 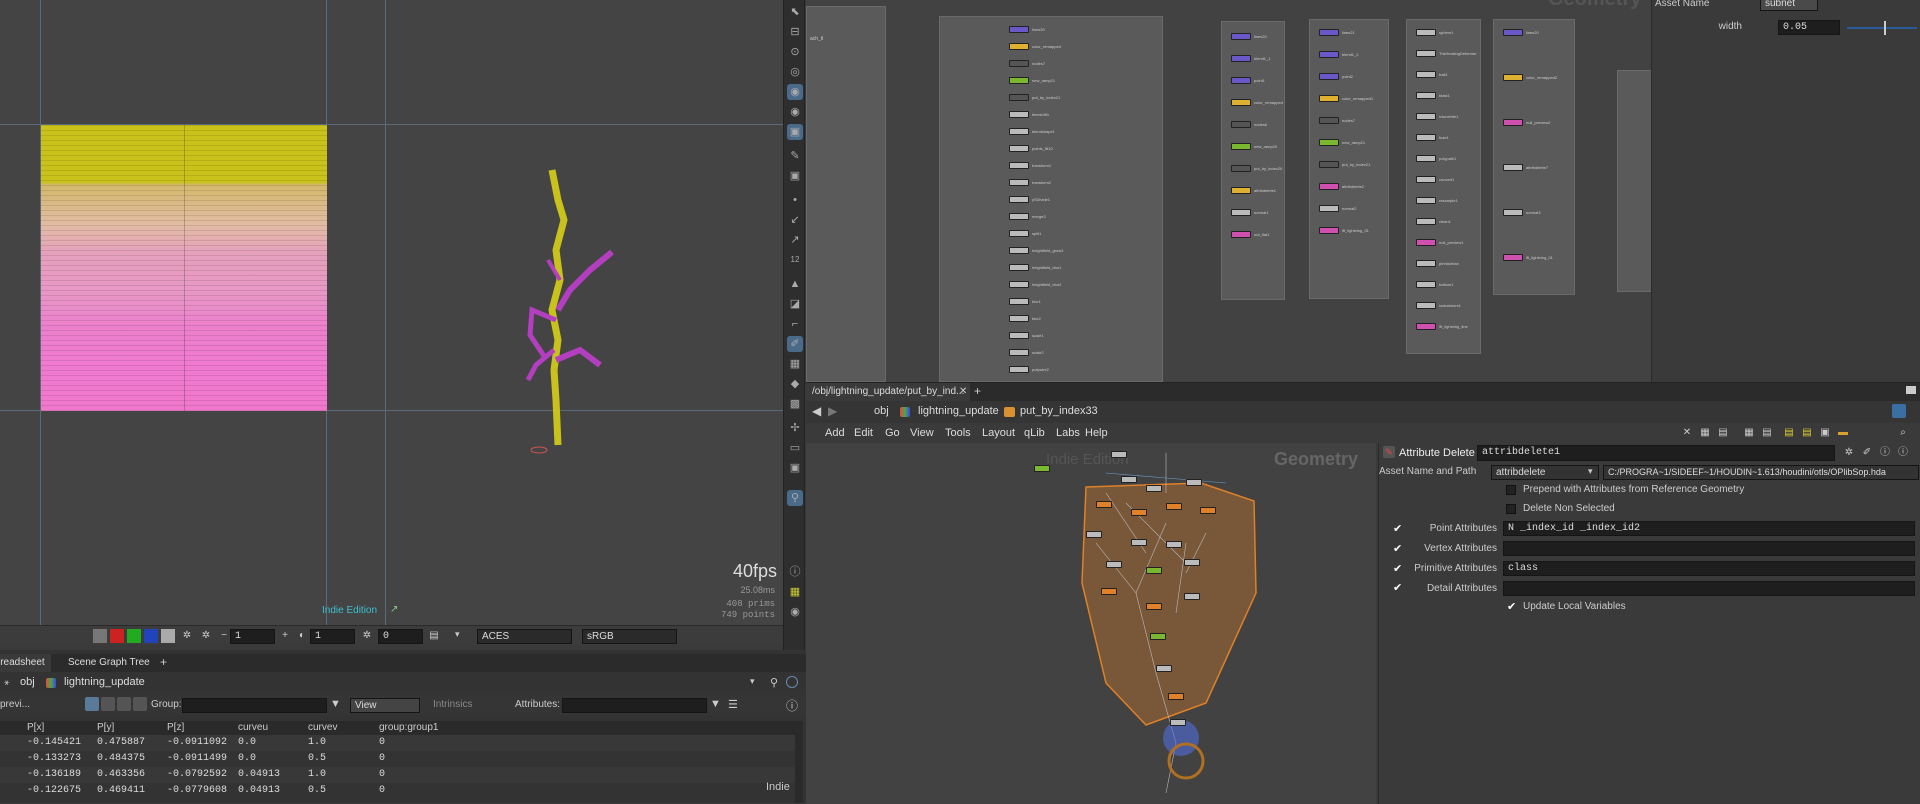 What do you see at coordinates (187, 636) in the screenshot?
I see `gear-icon: ✲` at bounding box center [187, 636].